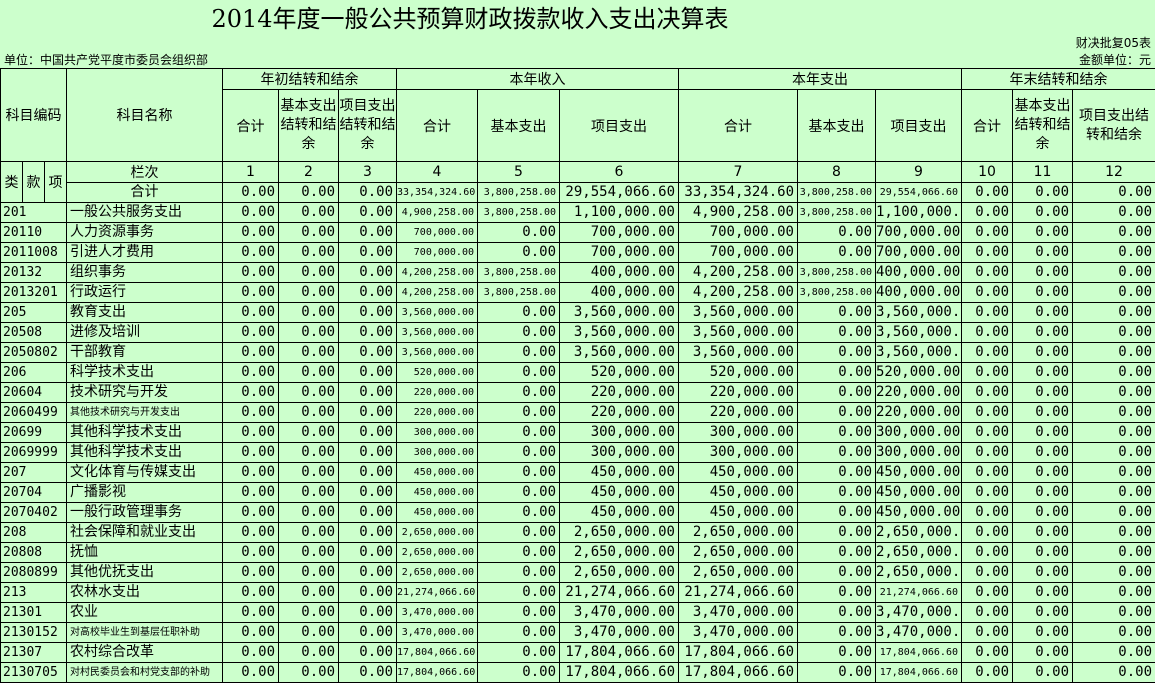 The width and height of the screenshot is (1155, 683). What do you see at coordinates (519, 172) in the screenshot?
I see `col-number: 5` at bounding box center [519, 172].